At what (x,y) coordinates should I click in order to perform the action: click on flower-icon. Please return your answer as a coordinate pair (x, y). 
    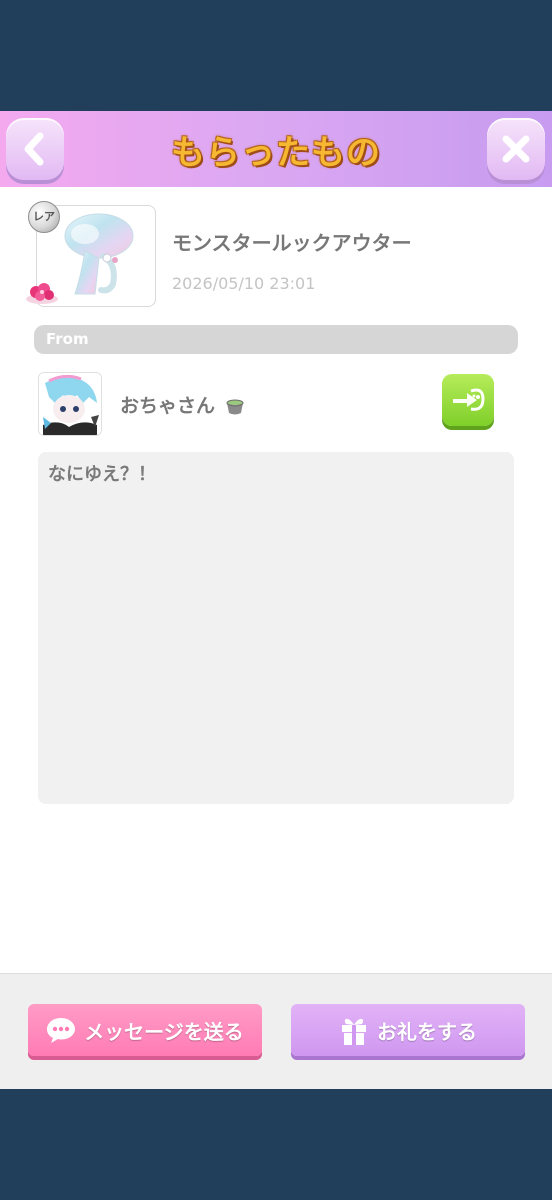
    Looking at the image, I should click on (42, 293).